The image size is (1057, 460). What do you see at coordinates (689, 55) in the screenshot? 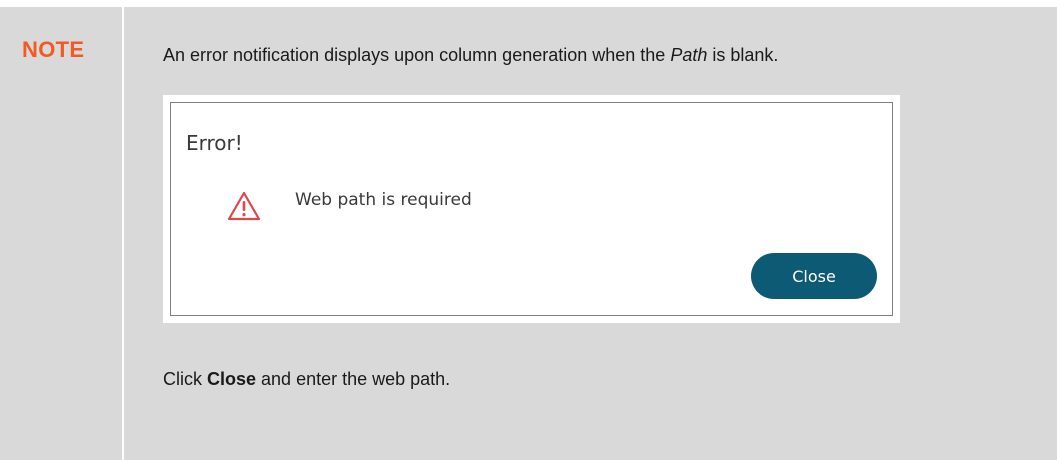
I see `intro-emphasis: Path` at bounding box center [689, 55].